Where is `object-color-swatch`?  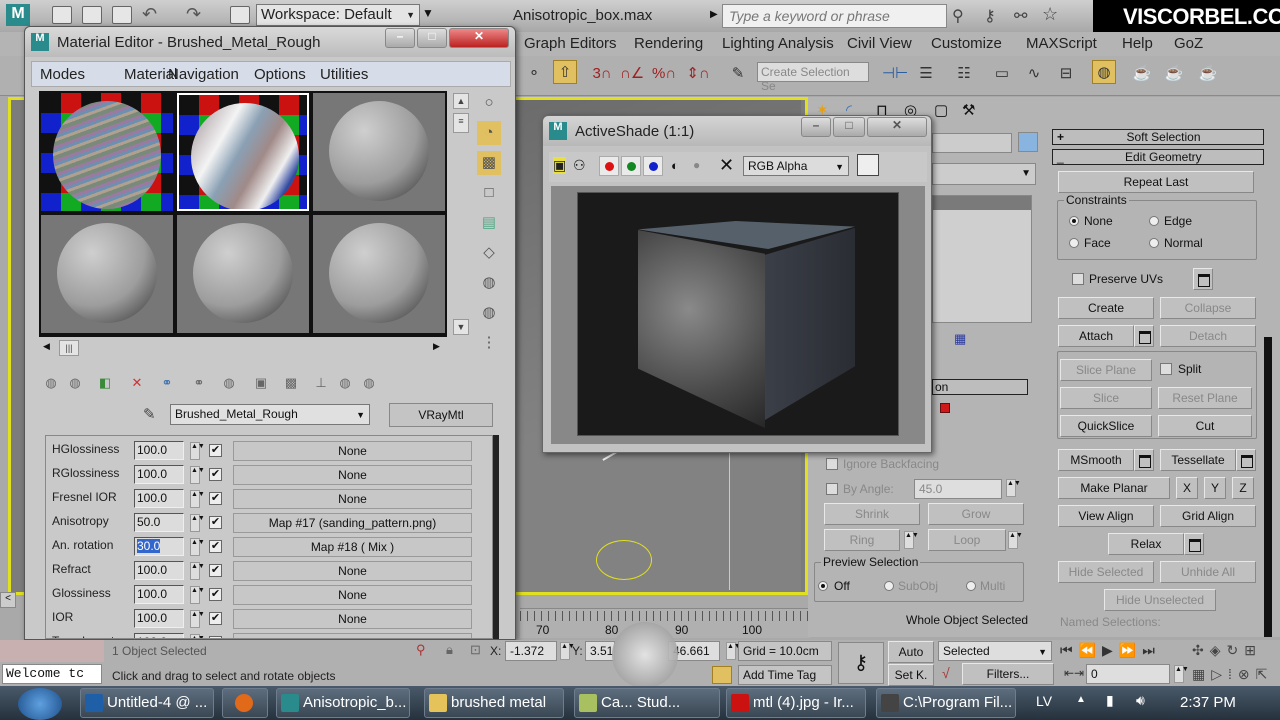
object-color-swatch is located at coordinates (1028, 142).